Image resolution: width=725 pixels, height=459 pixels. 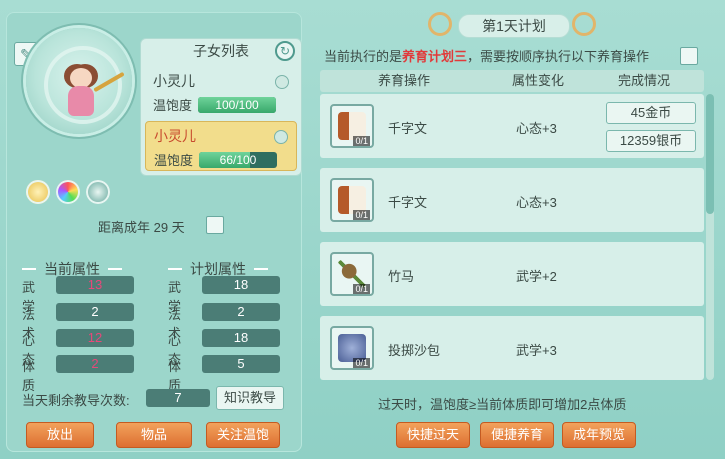 What do you see at coordinates (414, 350) in the screenshot?
I see `op-name: 投掷沙包` at bounding box center [414, 350].